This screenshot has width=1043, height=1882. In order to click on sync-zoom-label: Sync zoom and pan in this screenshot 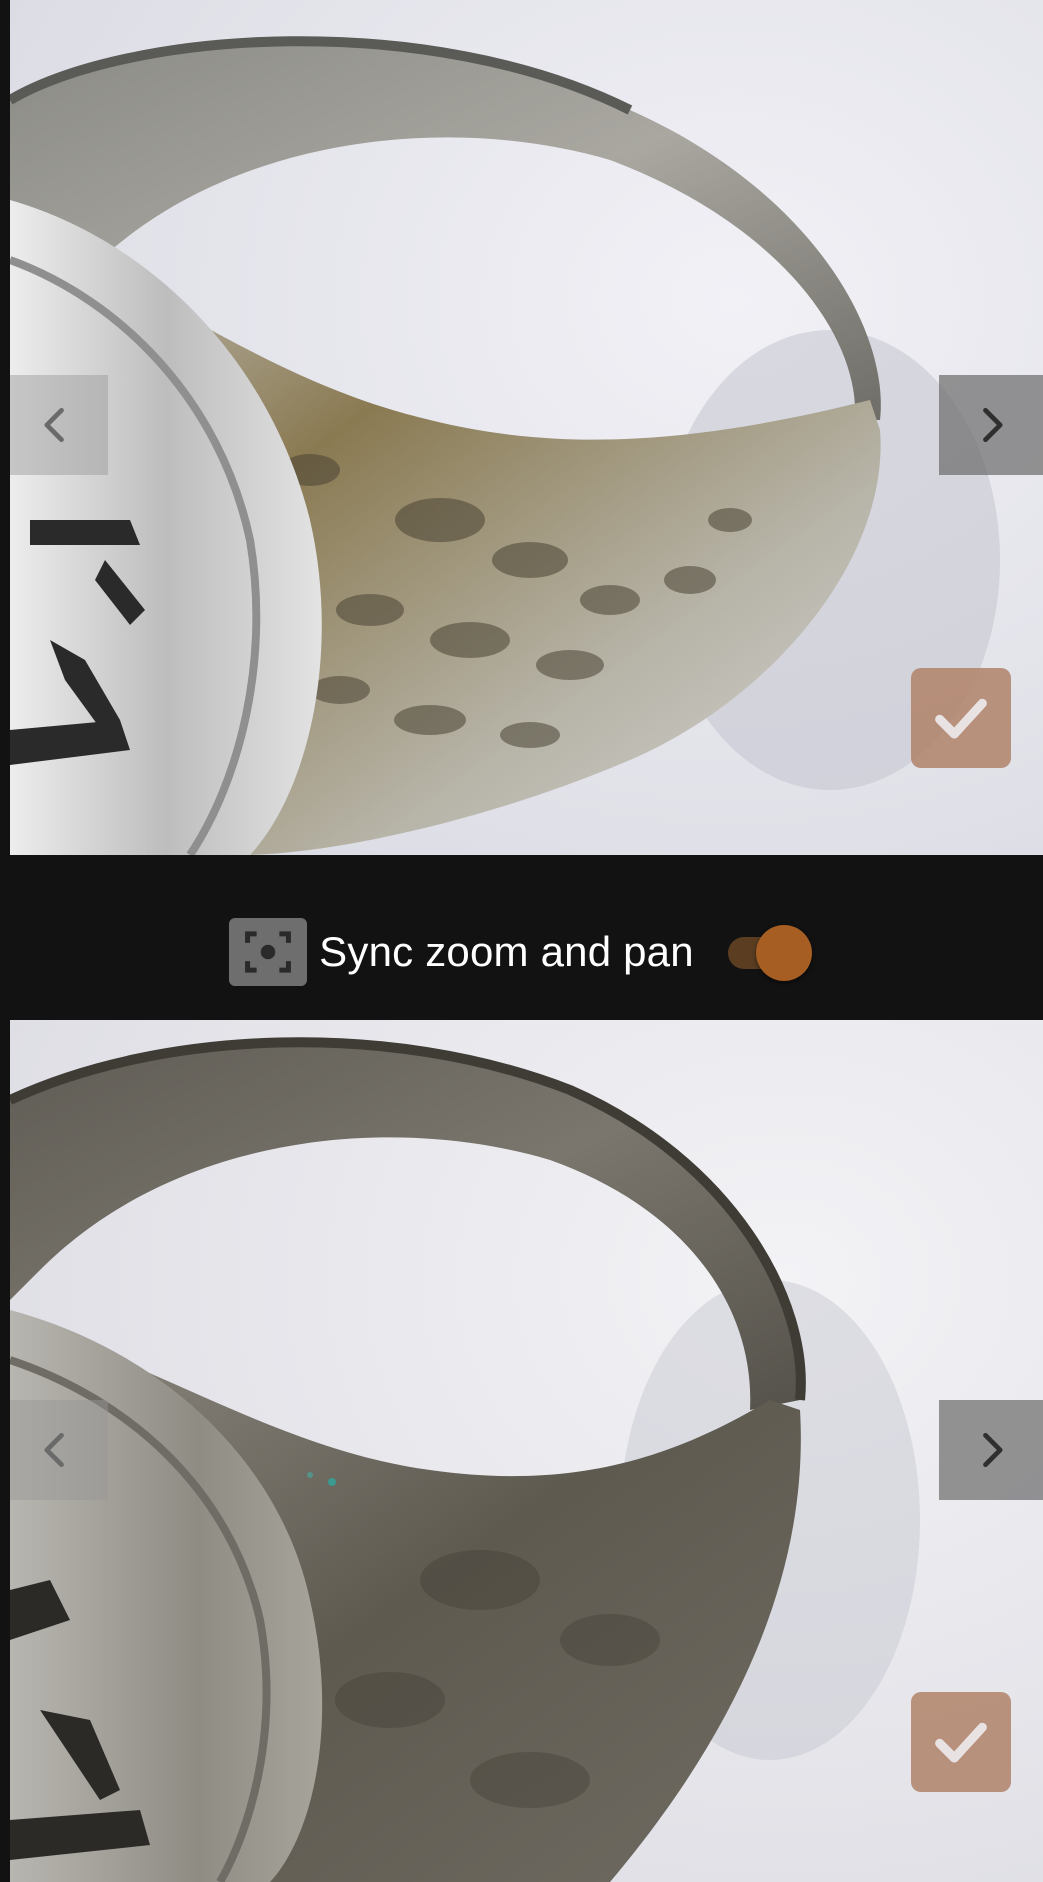, I will do `click(506, 951)`.